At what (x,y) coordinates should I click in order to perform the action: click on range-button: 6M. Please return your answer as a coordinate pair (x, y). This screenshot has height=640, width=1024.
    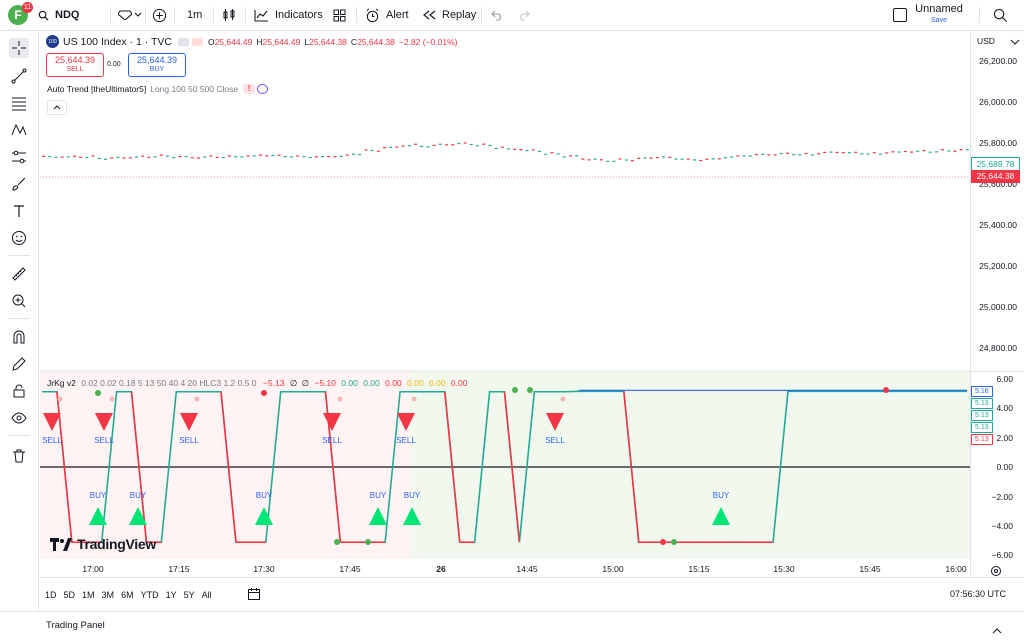
    Looking at the image, I should click on (127, 595).